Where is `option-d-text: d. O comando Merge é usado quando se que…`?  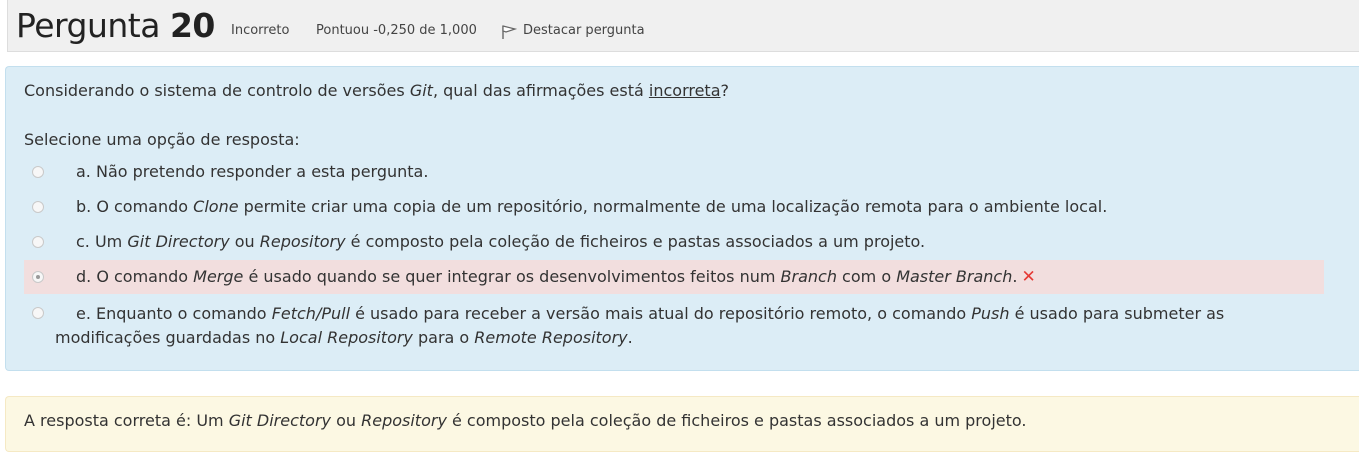 option-d-text: d. O comando Merge é usado quando se que… is located at coordinates (556, 277).